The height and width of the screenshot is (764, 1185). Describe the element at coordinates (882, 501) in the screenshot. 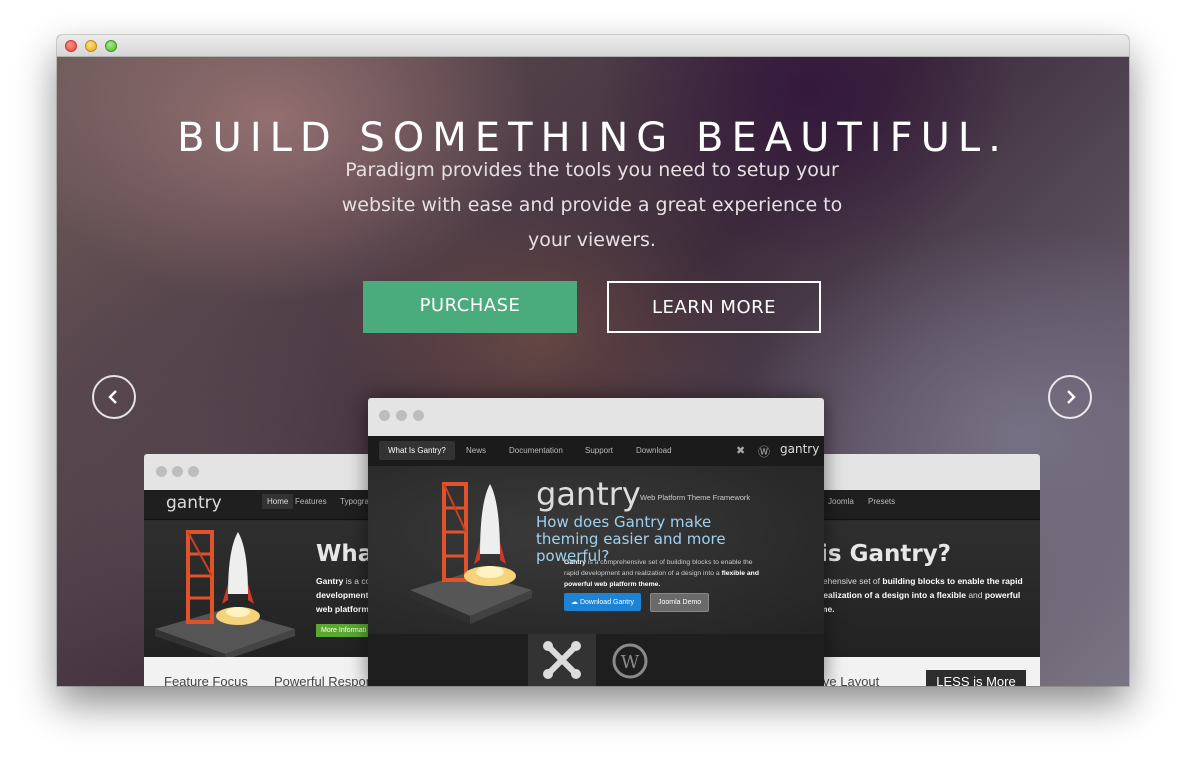

I see `mock-nav-item: Presets` at that location.